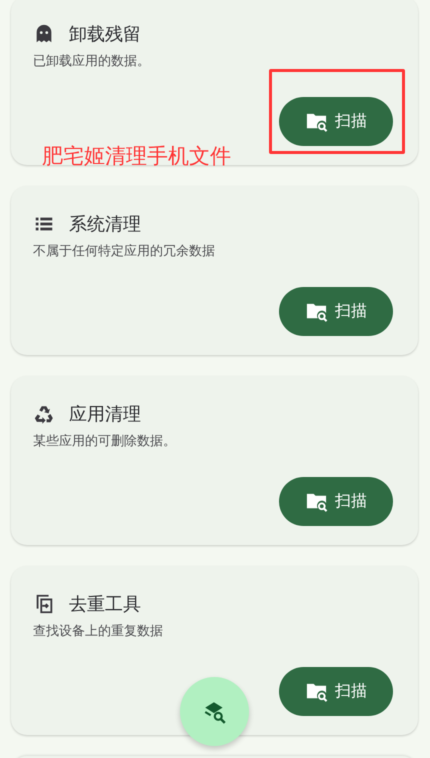 The width and height of the screenshot is (430, 758). Describe the element at coordinates (105, 34) in the screenshot. I see `card-title: 卸载残留` at that location.